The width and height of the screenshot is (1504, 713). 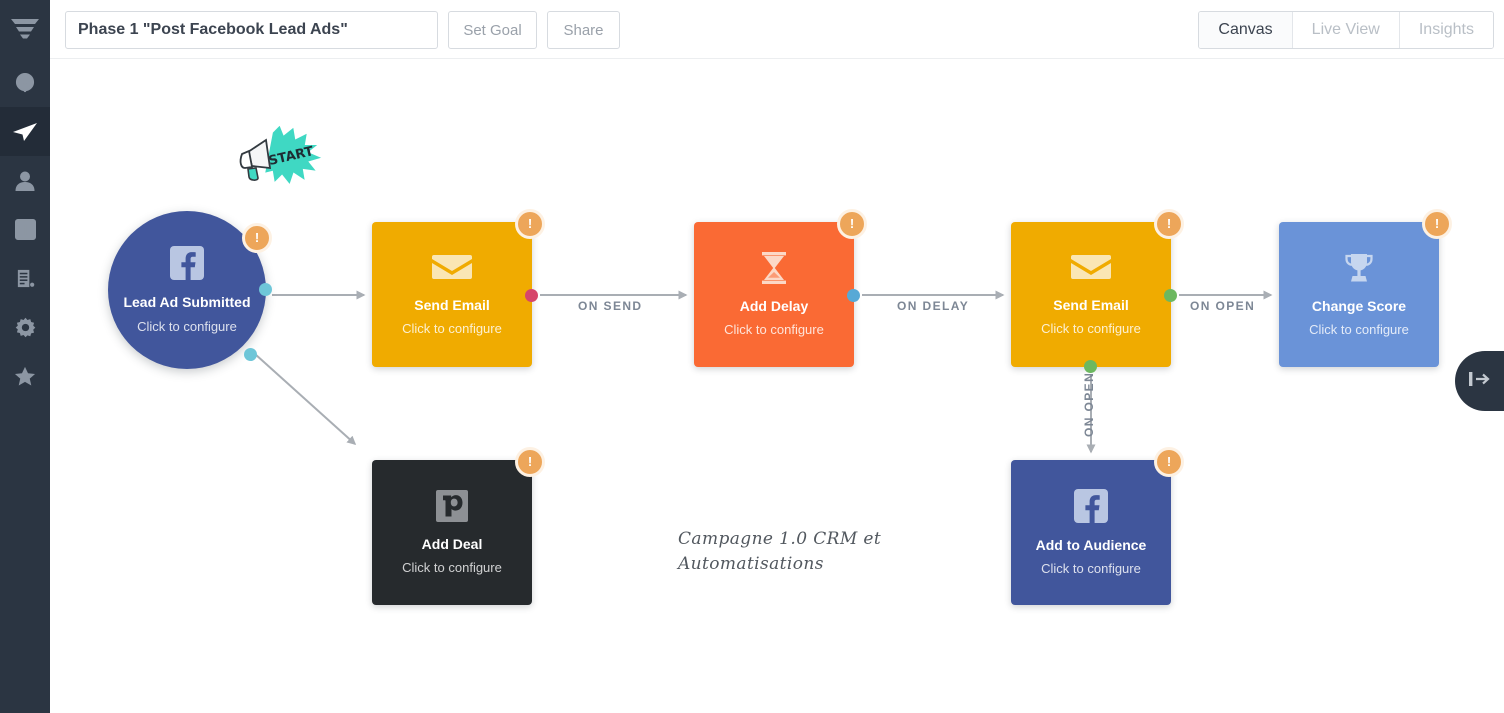 I want to click on hourglass-icon, so click(x=774, y=270).